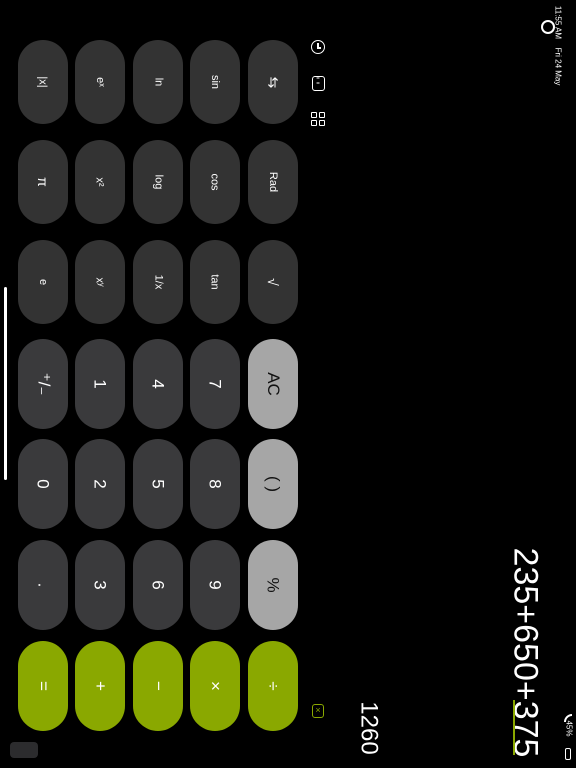 The image size is (576, 768). Describe the element at coordinates (318, 47) in the screenshot. I see `history-clock-icon` at that location.